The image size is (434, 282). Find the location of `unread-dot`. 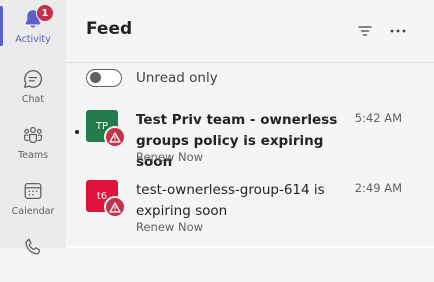

unread-dot is located at coordinates (77, 132).